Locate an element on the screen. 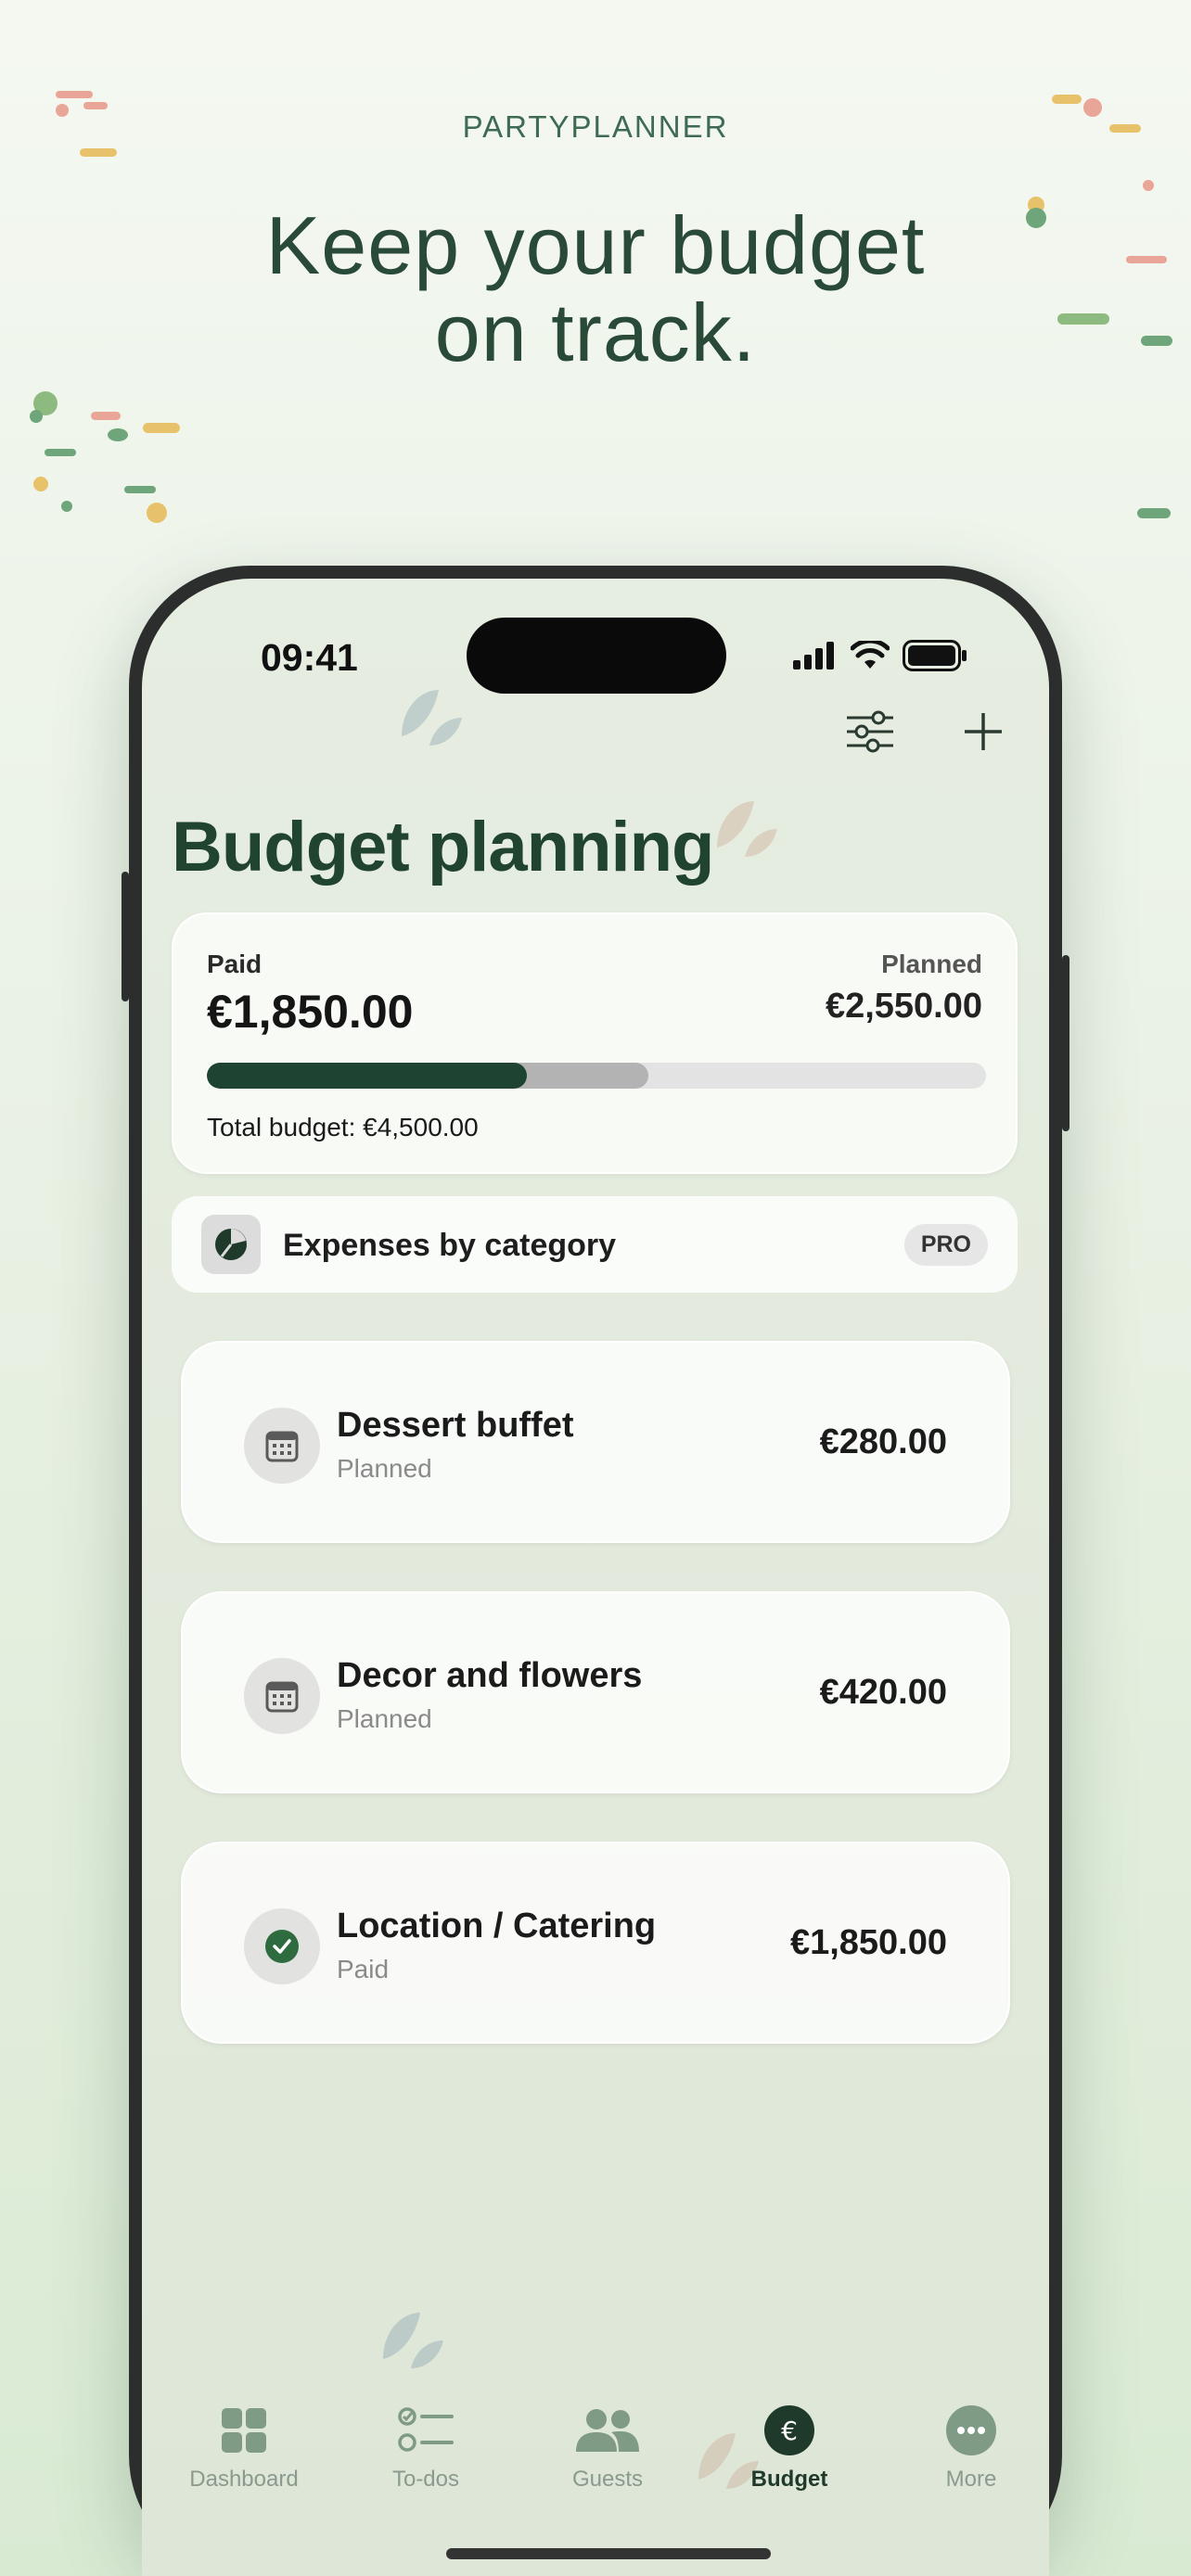  page-title: Budget planning is located at coordinates (443, 847).